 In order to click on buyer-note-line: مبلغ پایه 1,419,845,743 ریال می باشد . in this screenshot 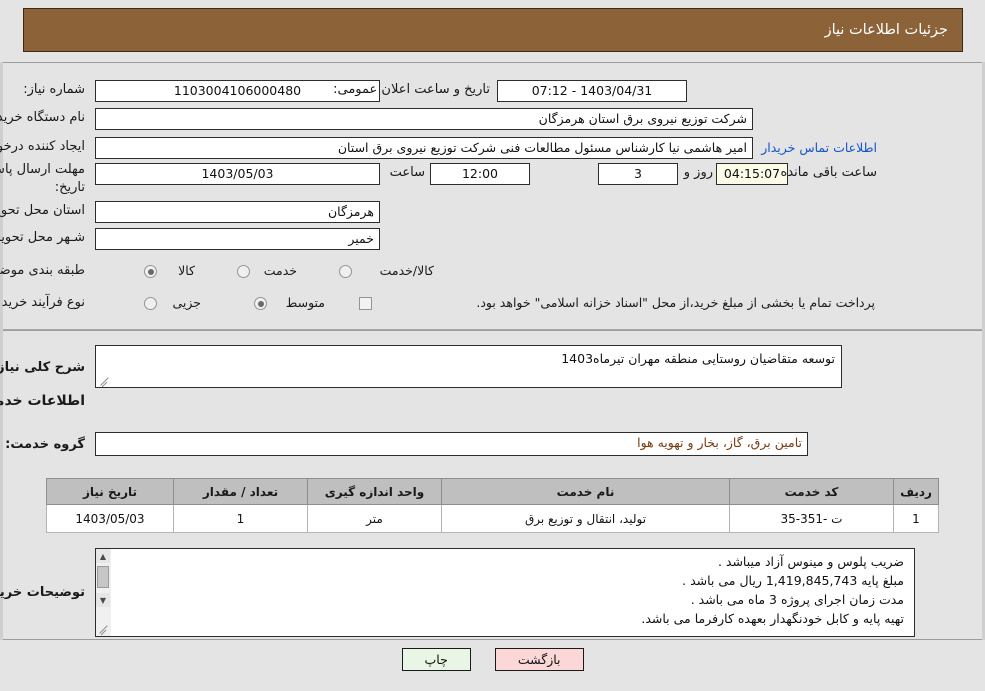, I will do `click(793, 580)`.